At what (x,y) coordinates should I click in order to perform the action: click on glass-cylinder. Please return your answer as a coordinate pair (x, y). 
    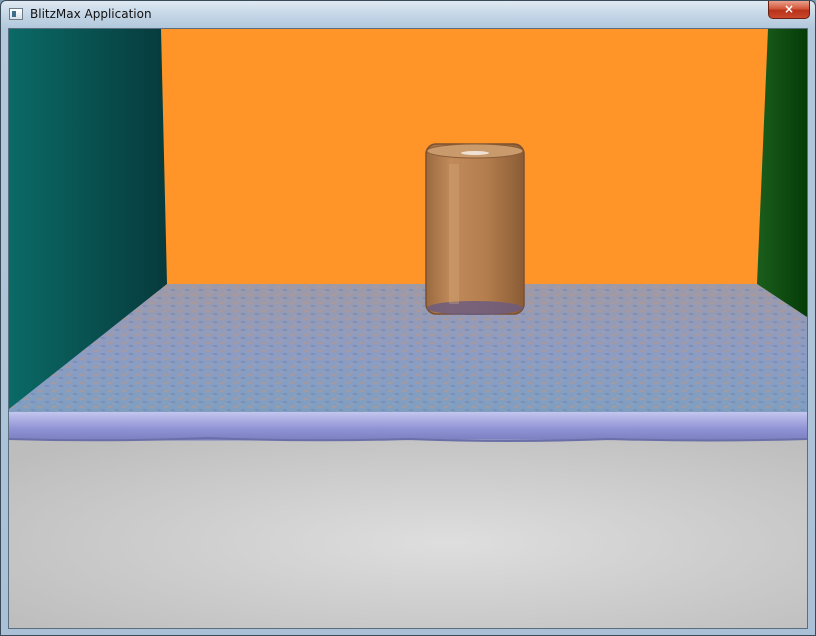
    Looking at the image, I should click on (475, 229).